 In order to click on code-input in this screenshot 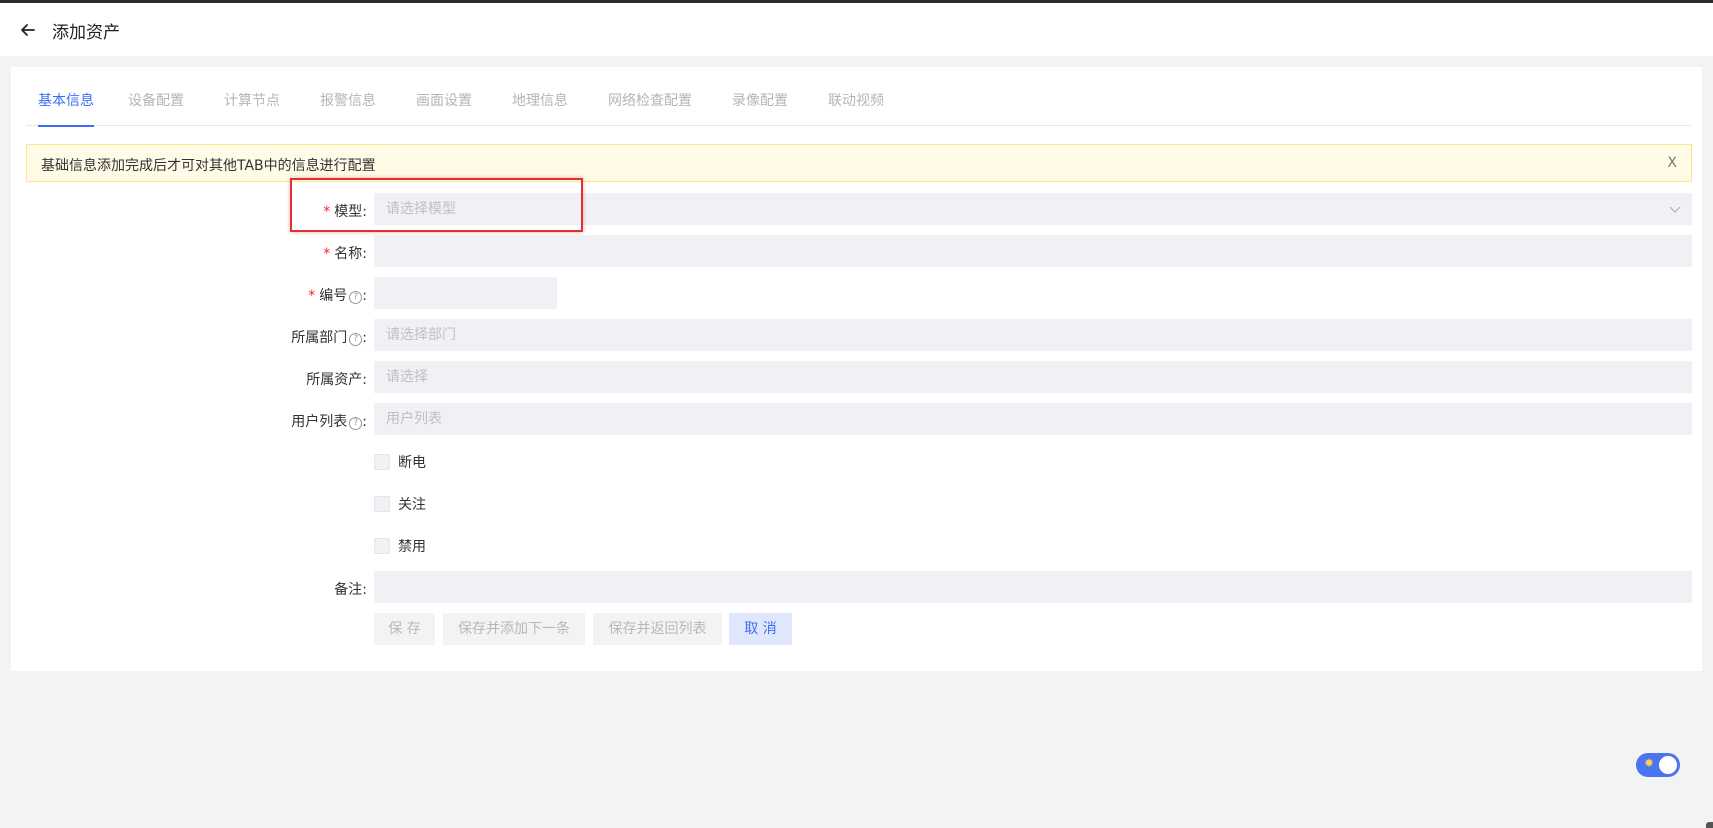, I will do `click(465, 293)`.